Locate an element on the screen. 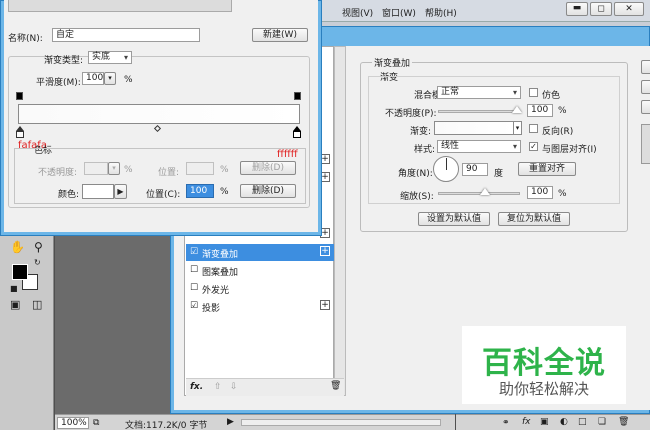  export-icon: ⧉ is located at coordinates (96, 423).